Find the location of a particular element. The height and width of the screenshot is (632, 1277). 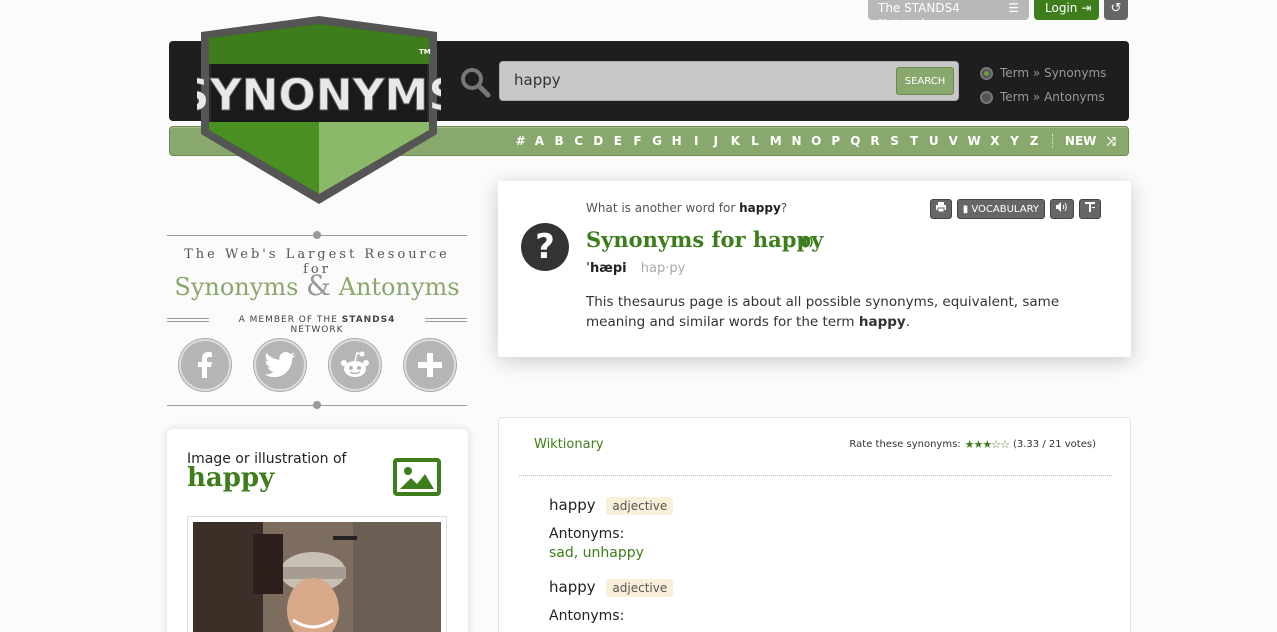

pronunciation: ˈhæpi hap·py is located at coordinates (635, 268).